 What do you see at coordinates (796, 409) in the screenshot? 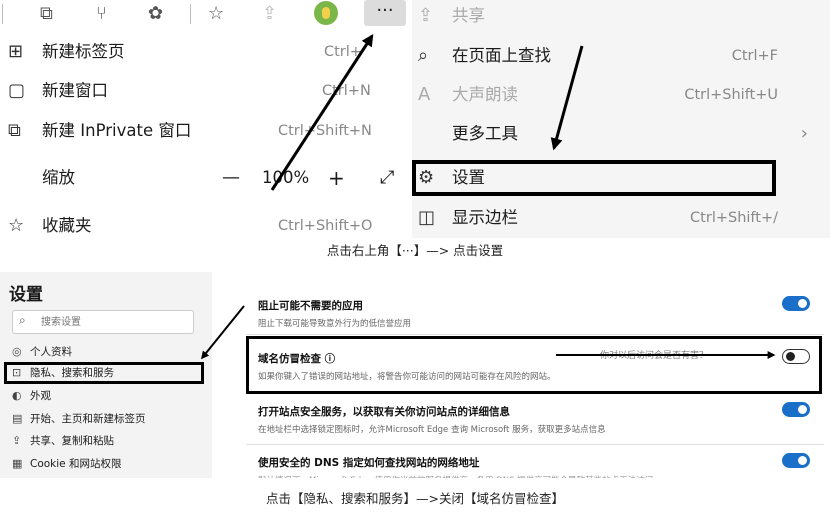
I see `toggle-site-safety` at bounding box center [796, 409].